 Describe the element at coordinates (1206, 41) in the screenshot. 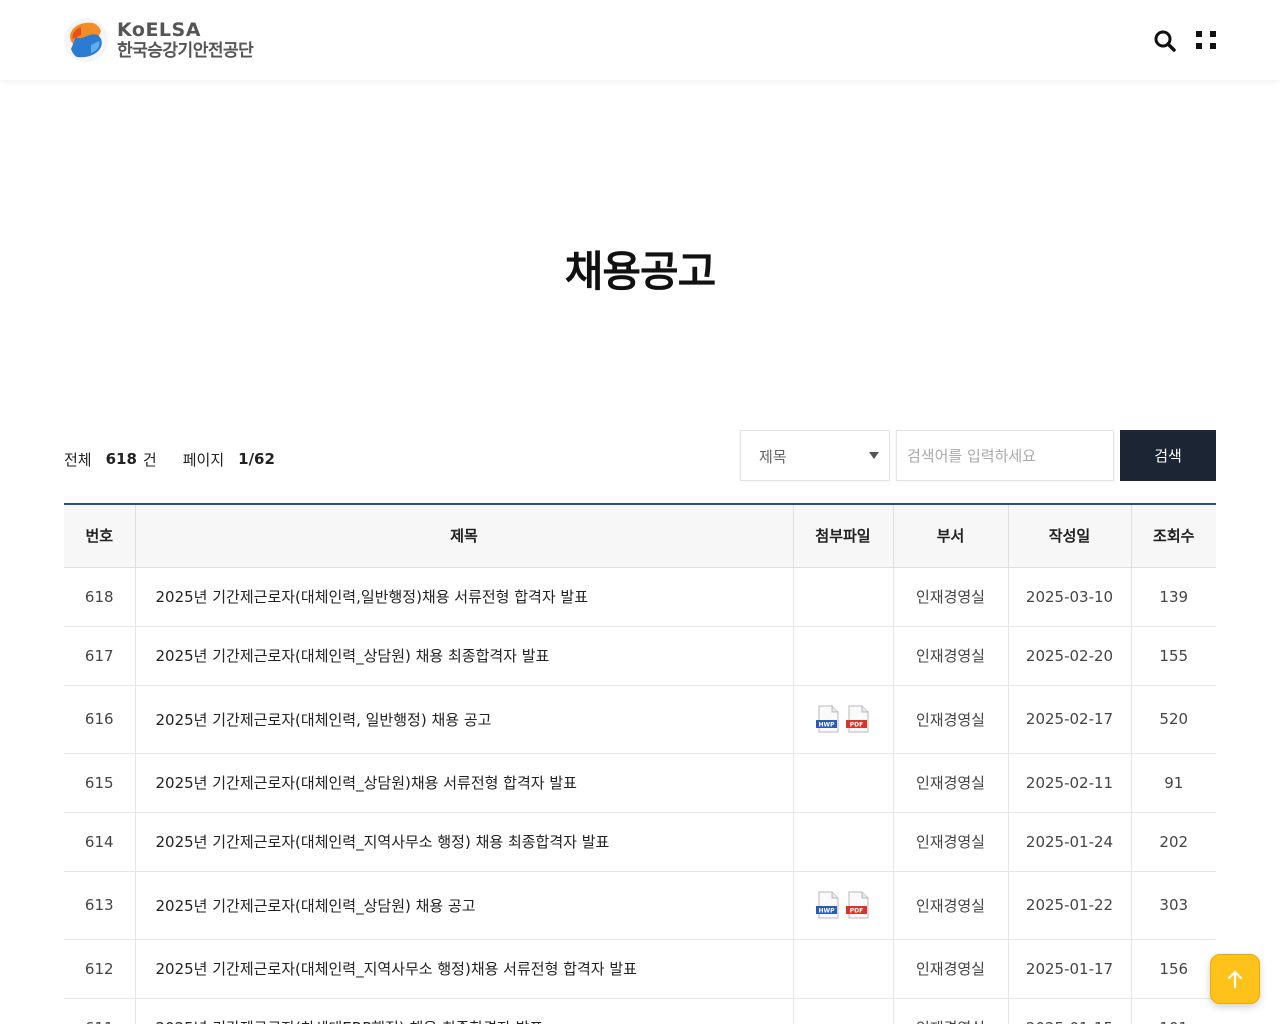

I see `grid-menu-icon` at that location.